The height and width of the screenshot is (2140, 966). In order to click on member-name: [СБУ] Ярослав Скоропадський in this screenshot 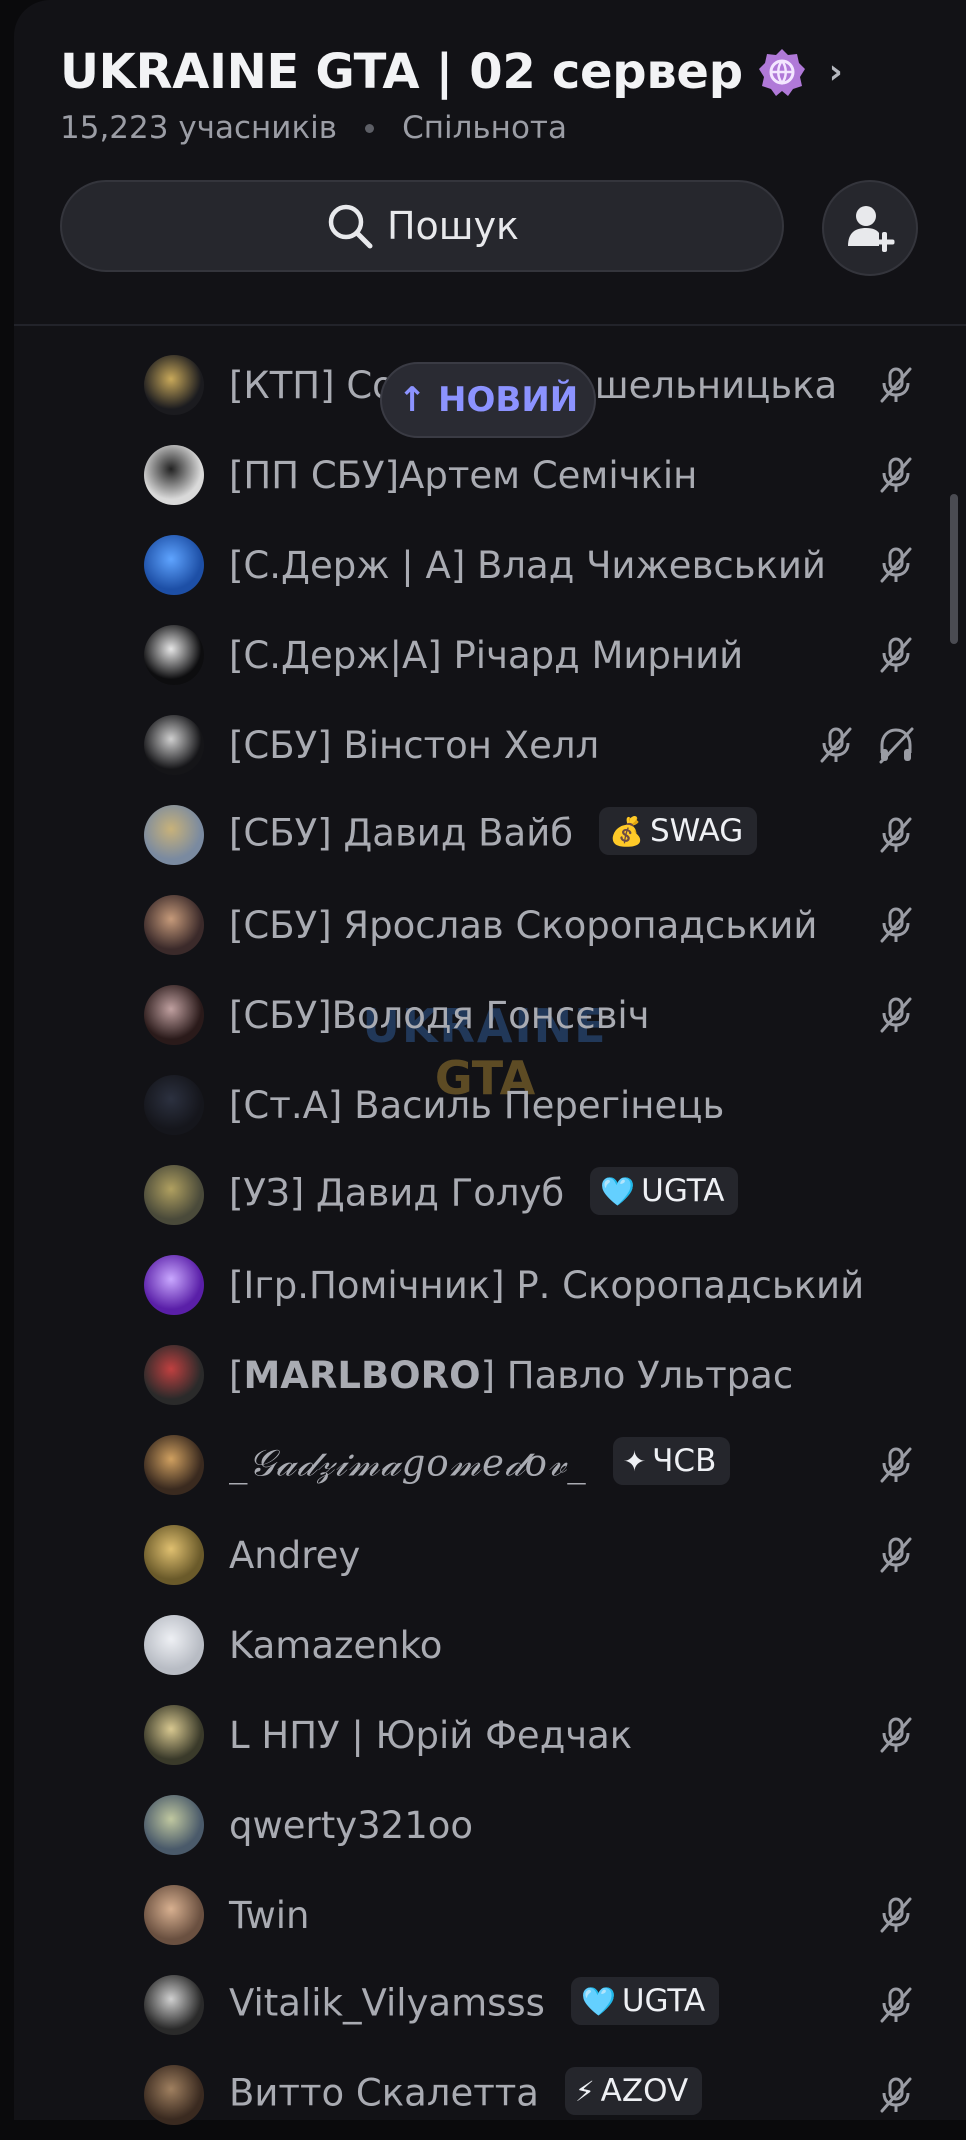, I will do `click(523, 925)`.